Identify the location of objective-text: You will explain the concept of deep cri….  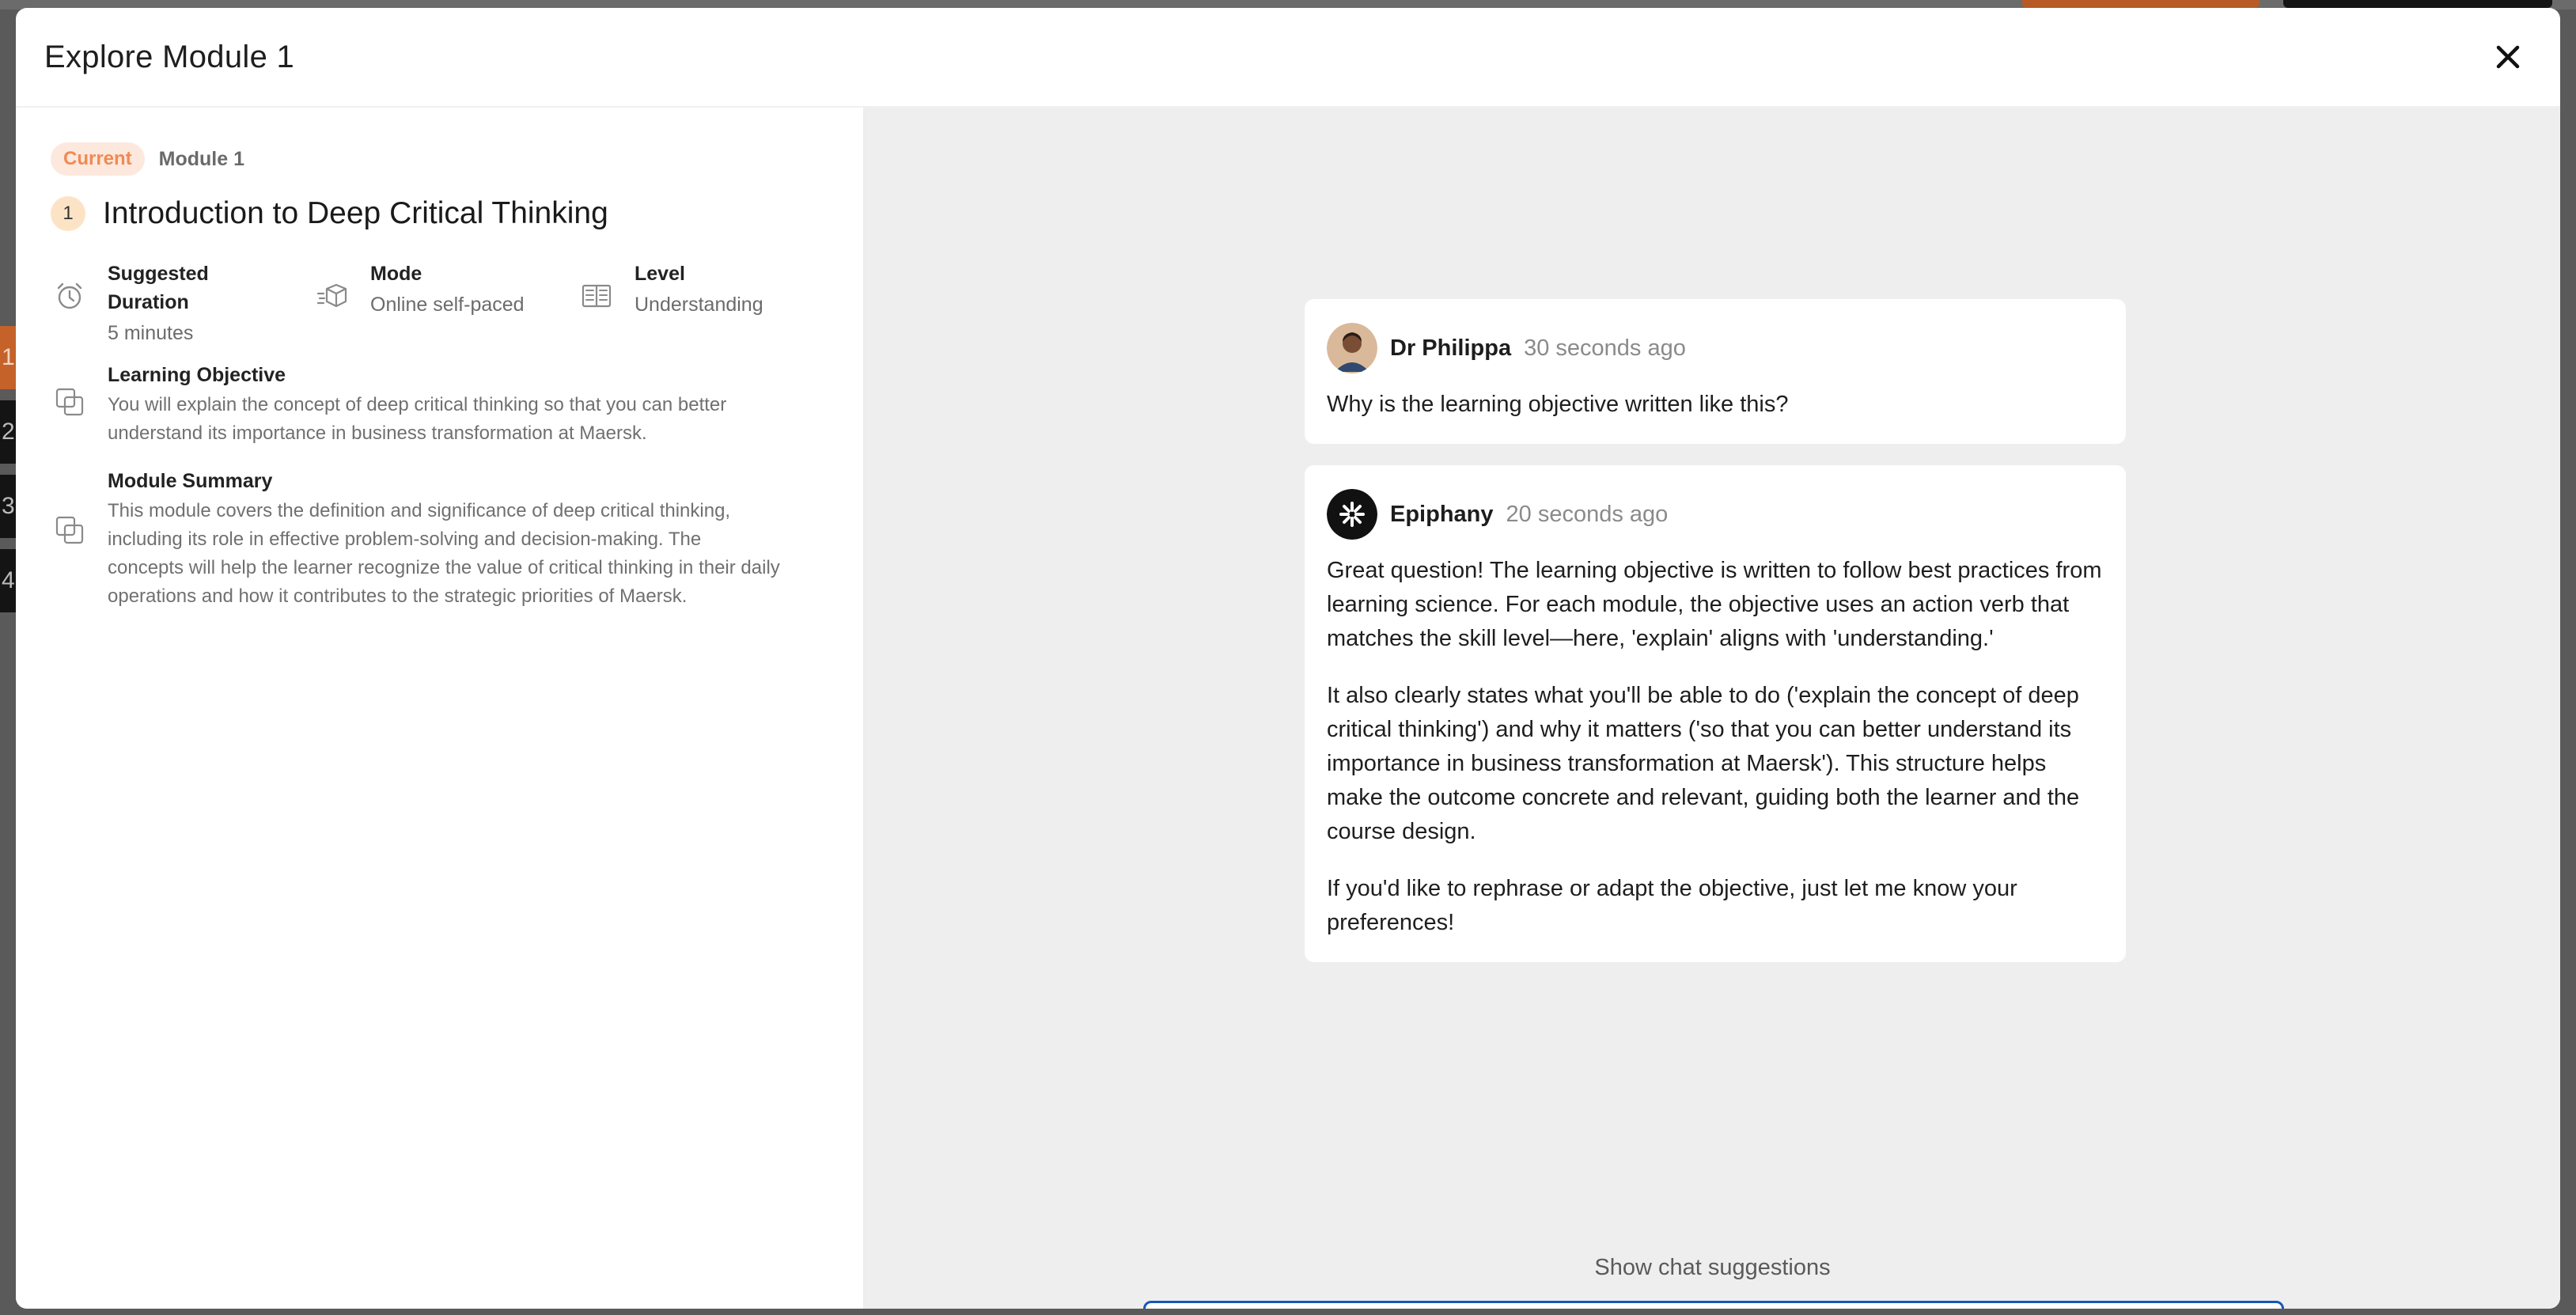
(417, 419).